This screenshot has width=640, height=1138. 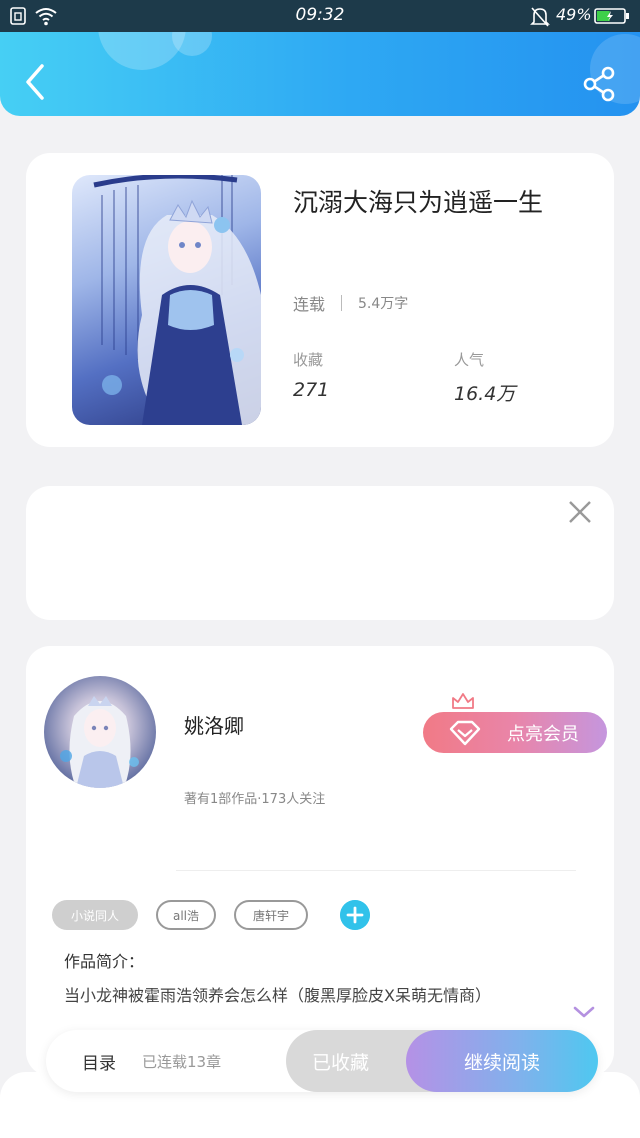 I want to click on continue-reading-label: 继续阅读, so click(x=501, y=1062).